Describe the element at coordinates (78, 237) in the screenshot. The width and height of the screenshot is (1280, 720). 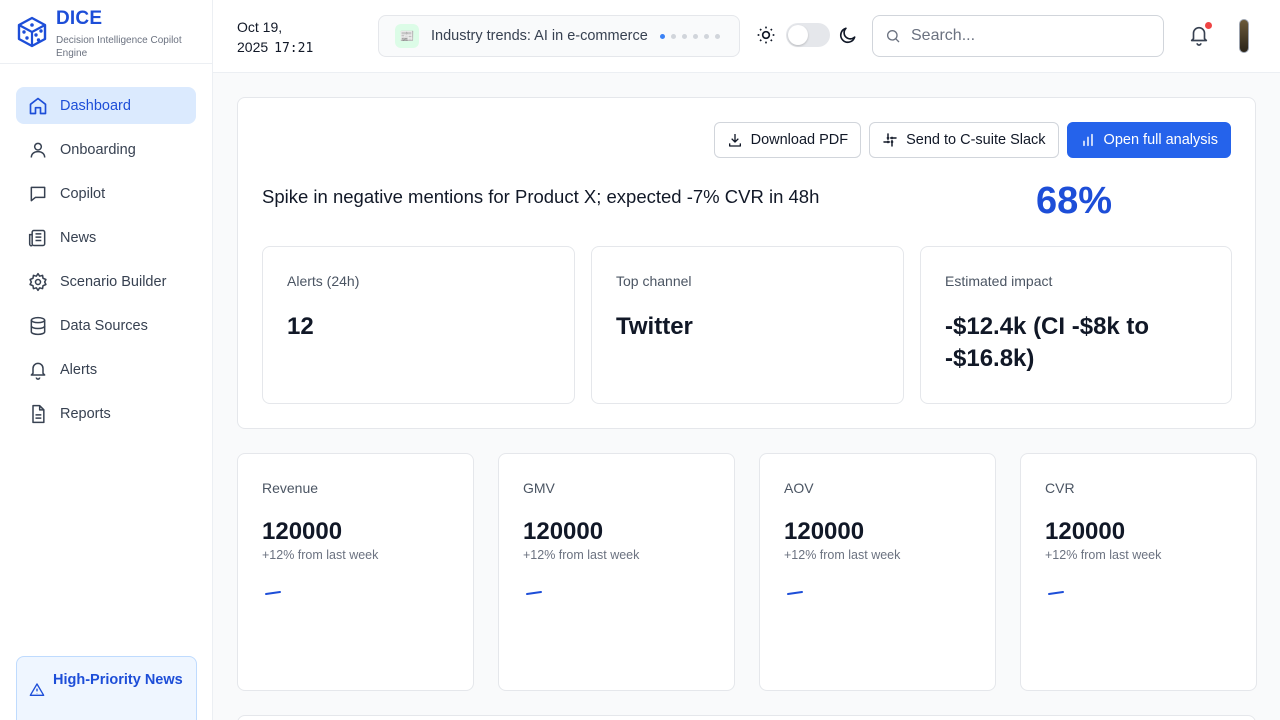
I see `sidebar-item-label: News` at that location.